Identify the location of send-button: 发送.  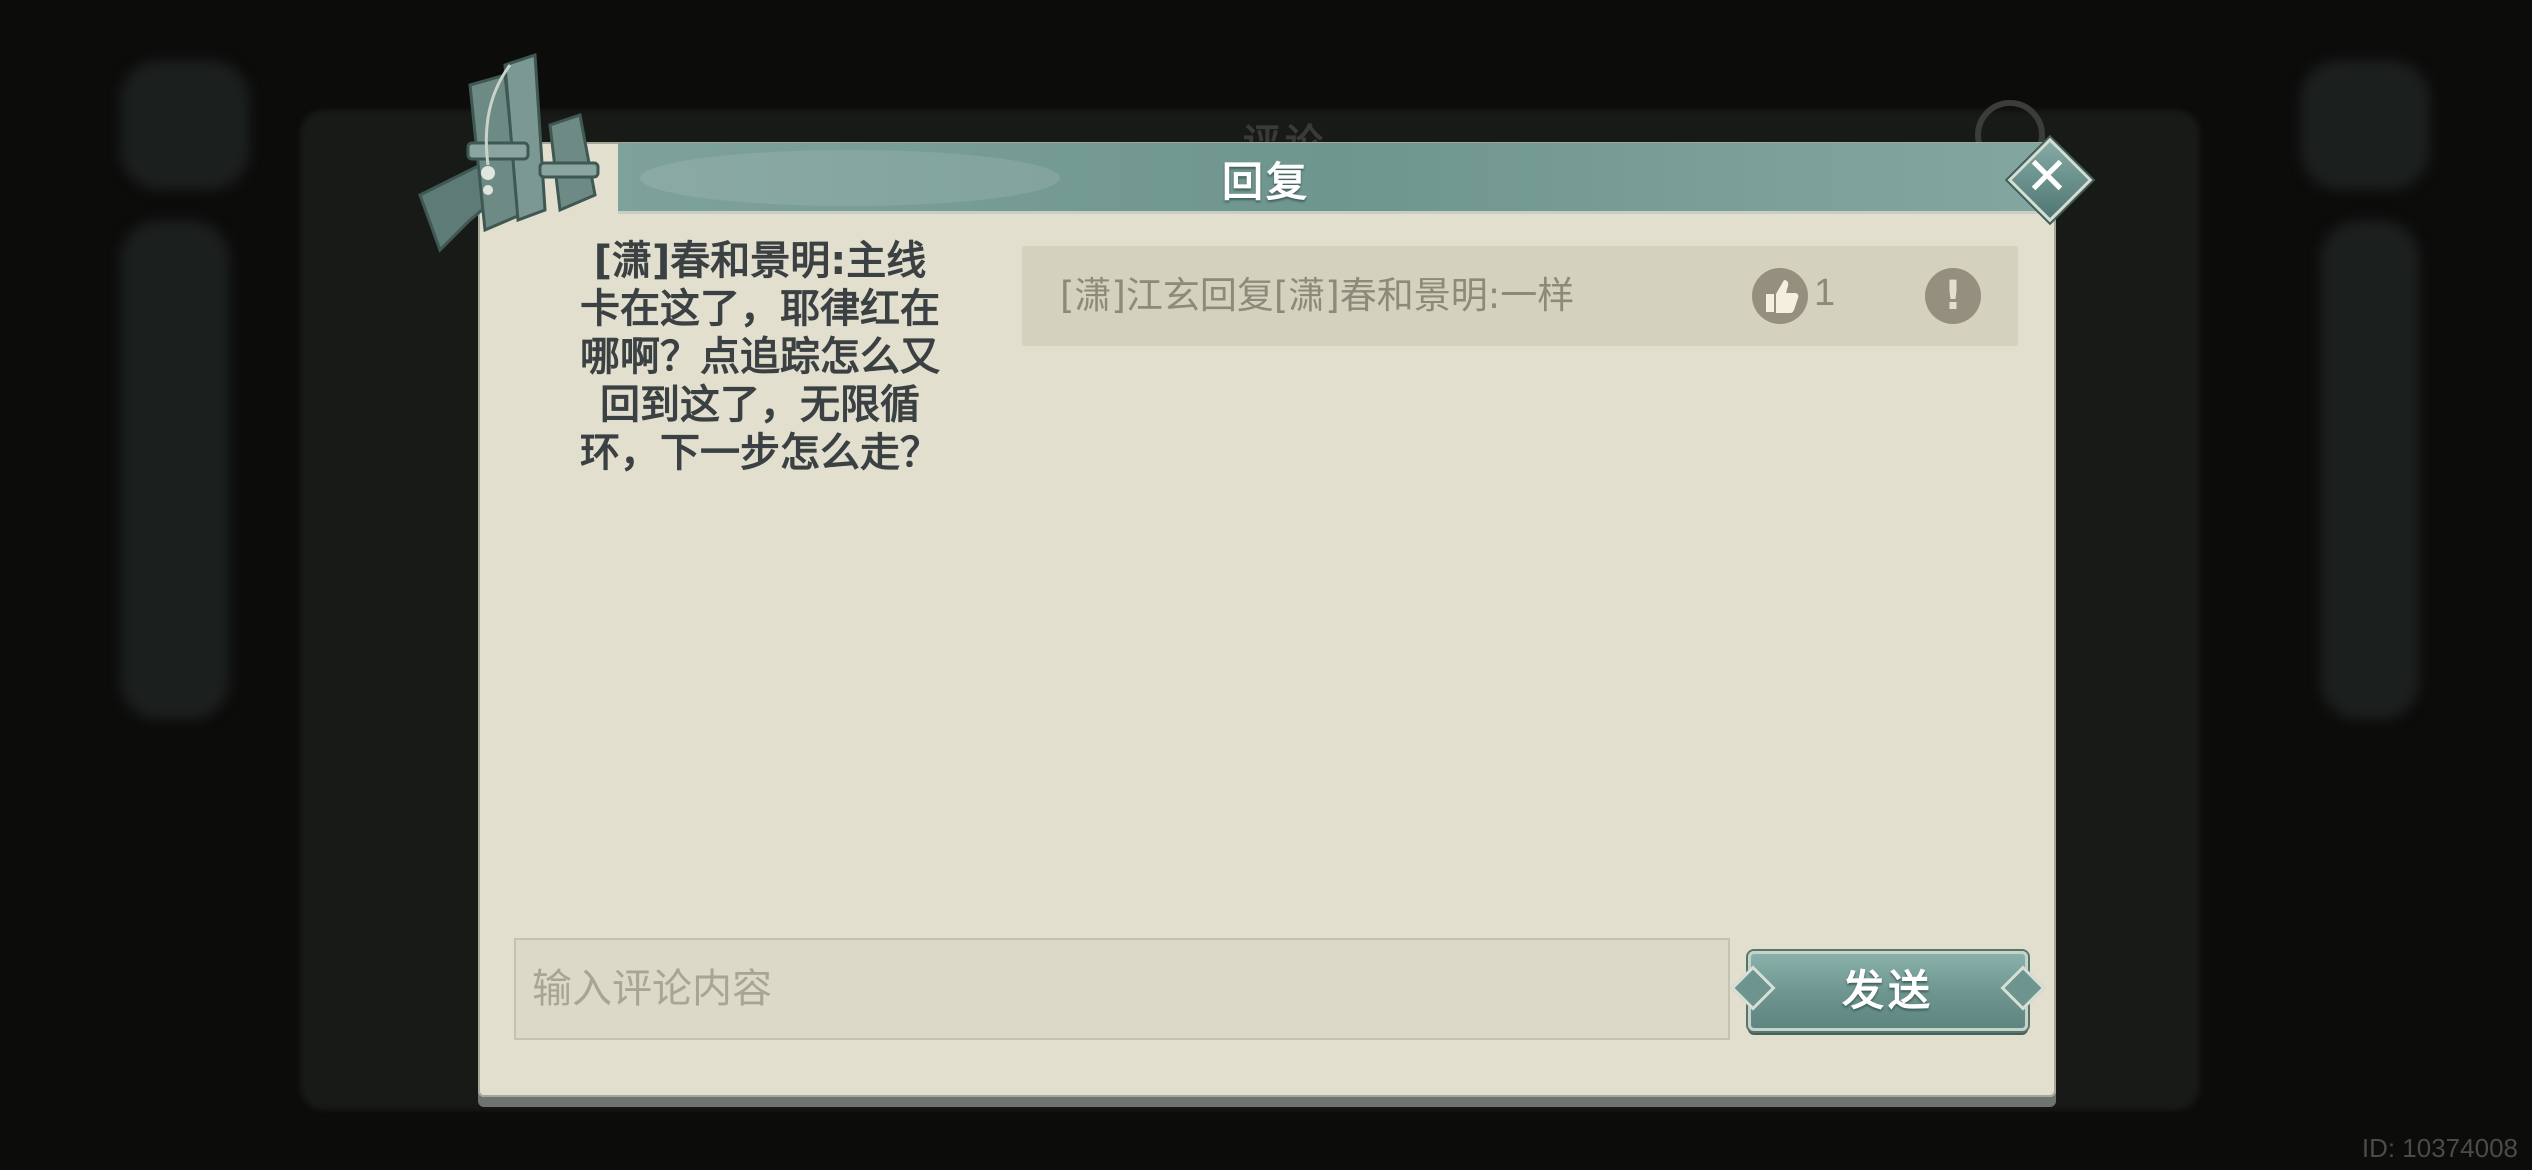
(1888, 991).